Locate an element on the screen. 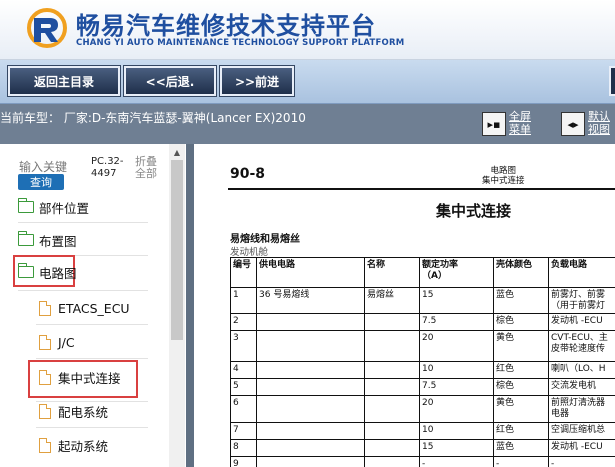 This screenshot has height=467, width=615. panel-splitter is located at coordinates (190, 305).